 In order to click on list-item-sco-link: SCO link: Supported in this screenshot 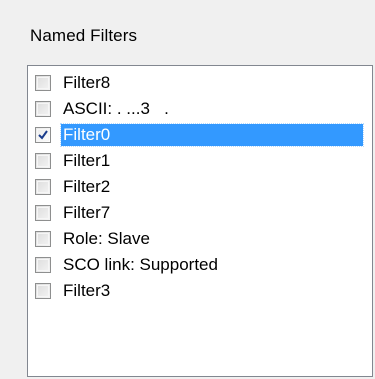, I will do `click(200, 265)`.